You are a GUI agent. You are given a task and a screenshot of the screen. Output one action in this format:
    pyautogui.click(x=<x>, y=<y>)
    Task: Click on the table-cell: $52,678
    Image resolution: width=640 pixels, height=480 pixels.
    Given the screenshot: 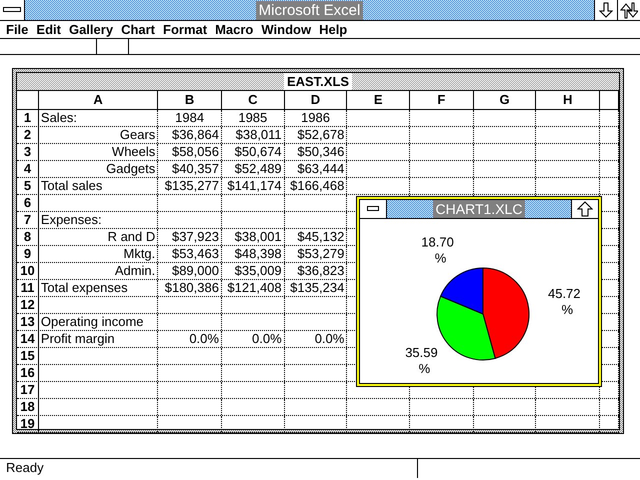 What is the action you would take?
    pyautogui.click(x=316, y=135)
    